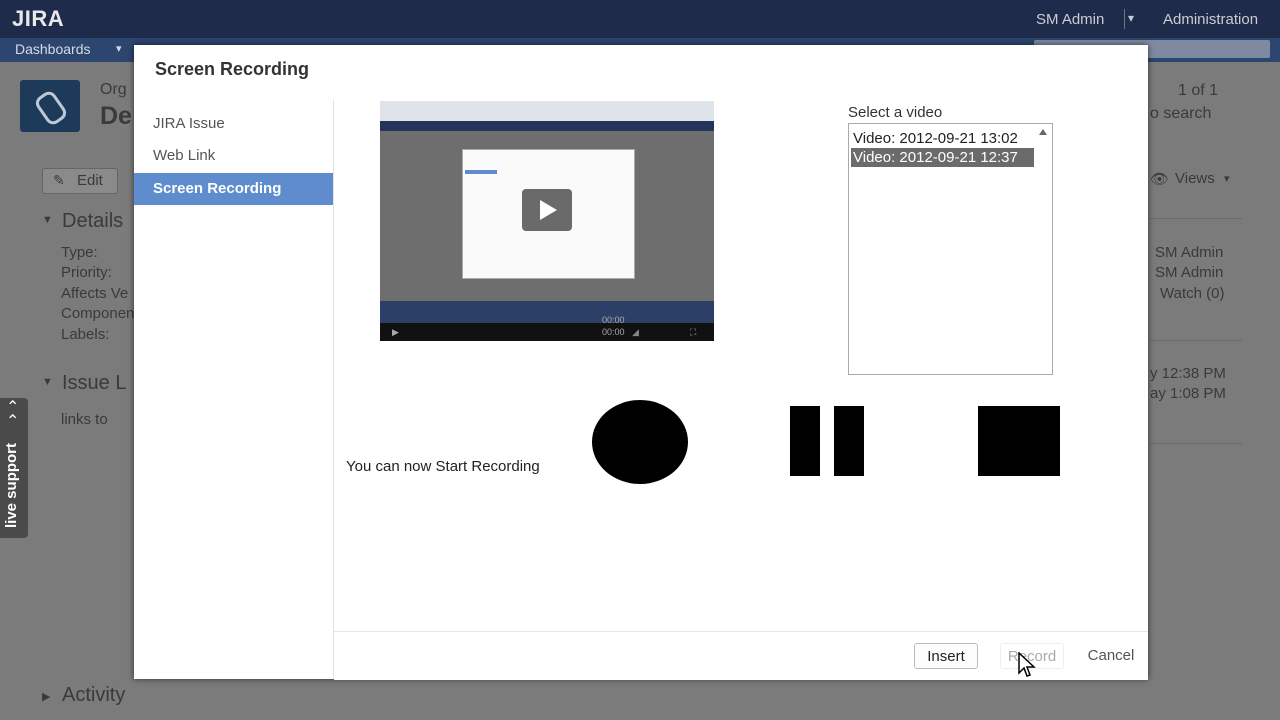 This screenshot has height=720, width=1280. I want to click on dialog-sidebar: JIRA Issue Web Link Screen Recording, so click(234, 389).